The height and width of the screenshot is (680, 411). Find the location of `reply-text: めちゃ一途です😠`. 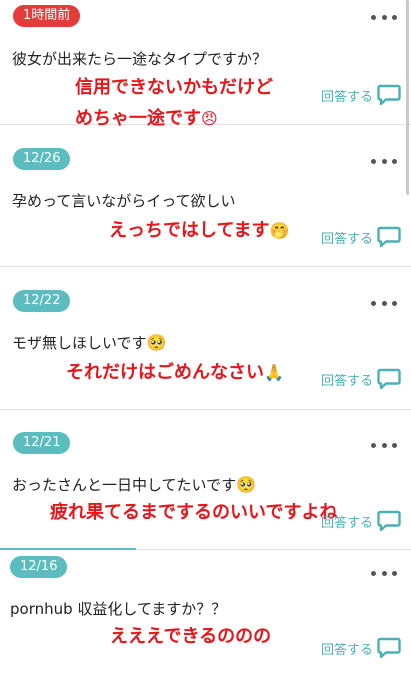

reply-text: めちゃ一途です😠 is located at coordinates (146, 117).